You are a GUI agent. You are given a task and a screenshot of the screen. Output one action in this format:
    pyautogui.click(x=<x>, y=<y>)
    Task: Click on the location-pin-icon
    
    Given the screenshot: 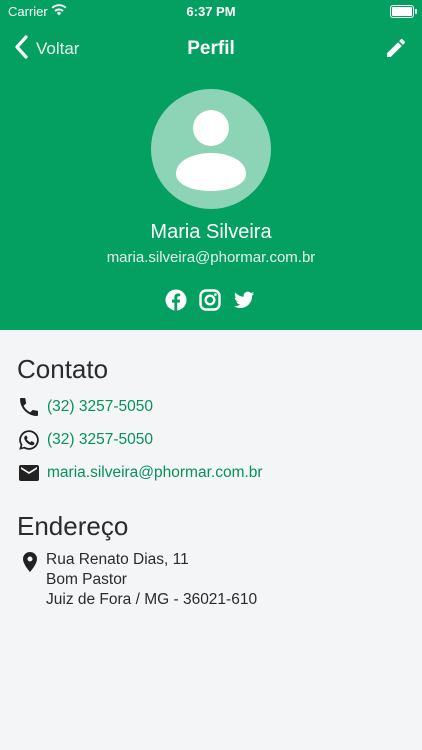 What is the action you would take?
    pyautogui.click(x=30, y=562)
    